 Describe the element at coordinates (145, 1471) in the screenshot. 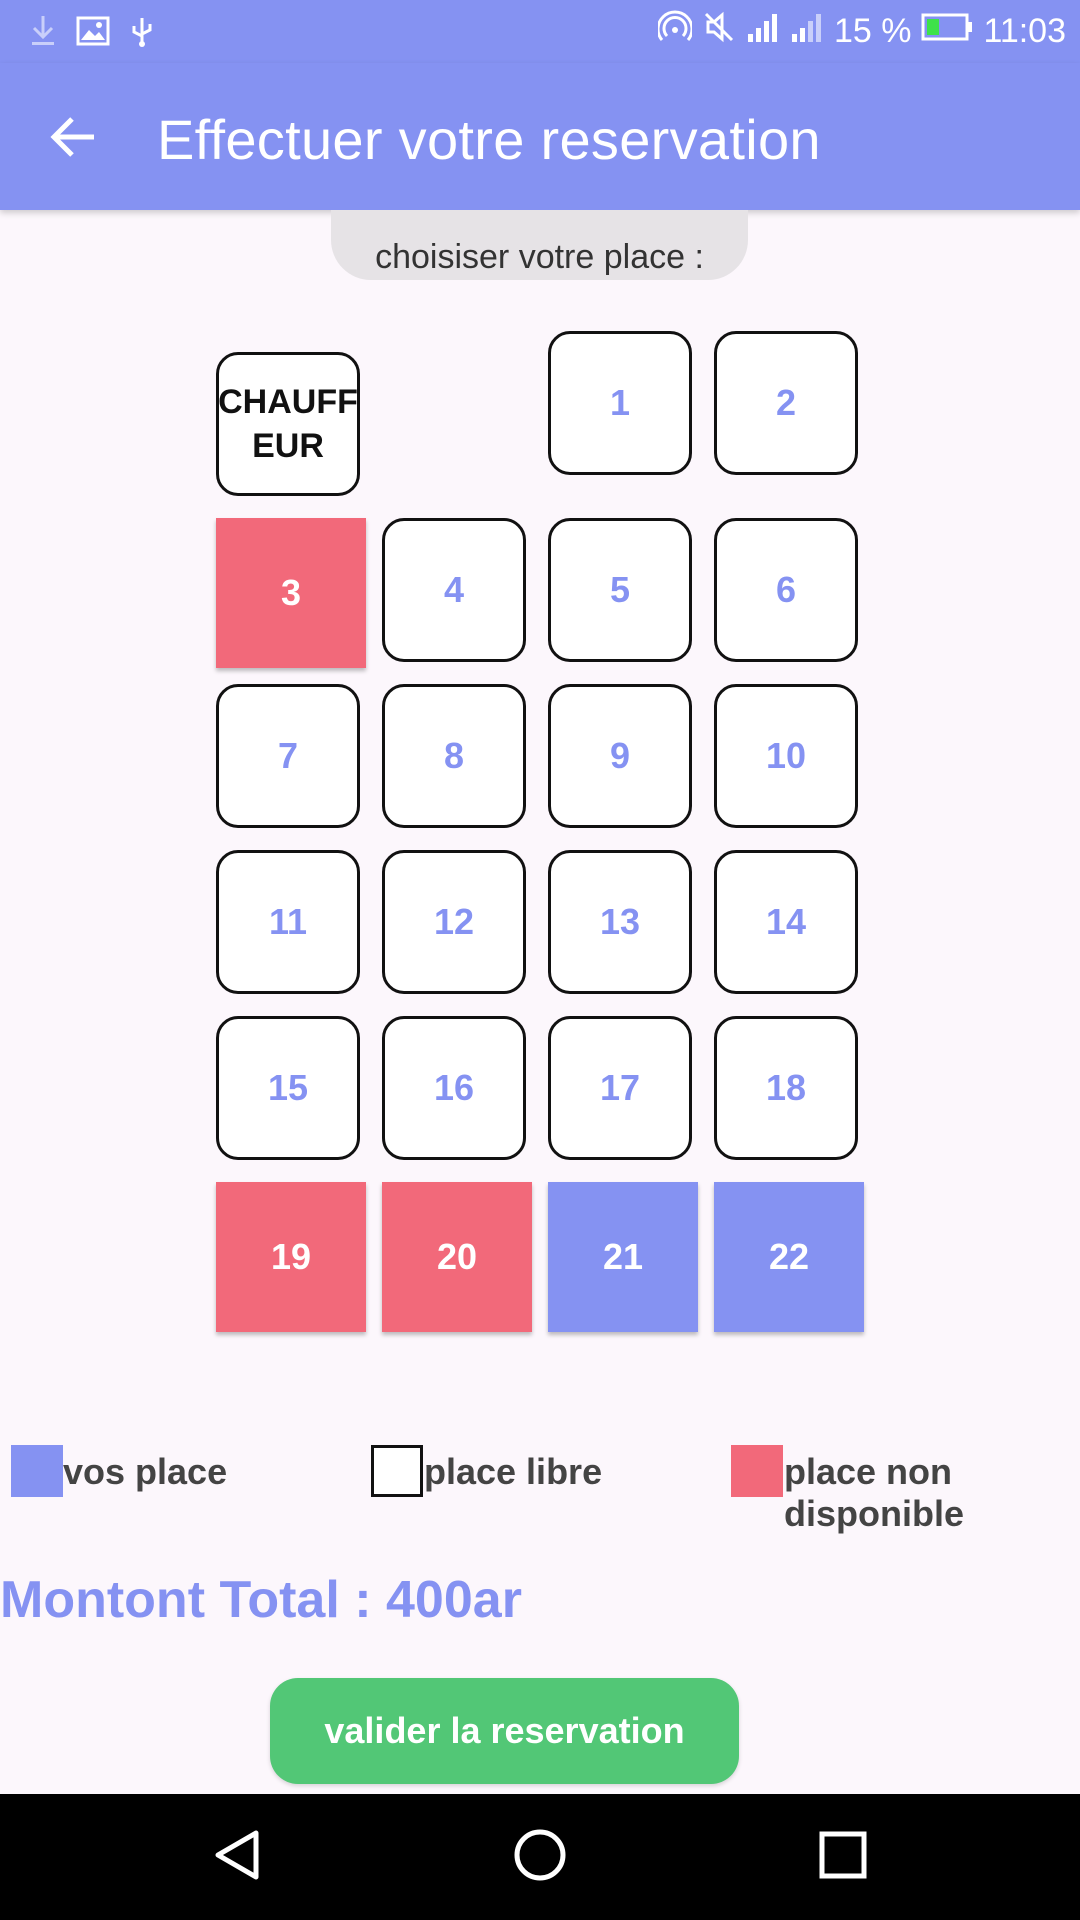

I see `legend-mine-label: vos place` at that location.